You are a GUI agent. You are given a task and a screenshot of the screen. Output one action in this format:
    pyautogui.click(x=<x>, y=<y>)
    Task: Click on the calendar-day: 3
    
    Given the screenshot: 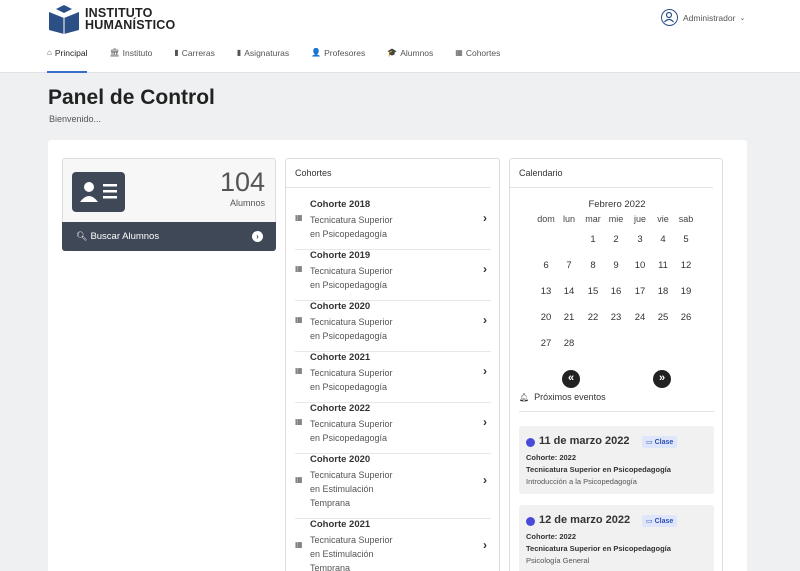 What is the action you would take?
    pyautogui.click(x=640, y=239)
    